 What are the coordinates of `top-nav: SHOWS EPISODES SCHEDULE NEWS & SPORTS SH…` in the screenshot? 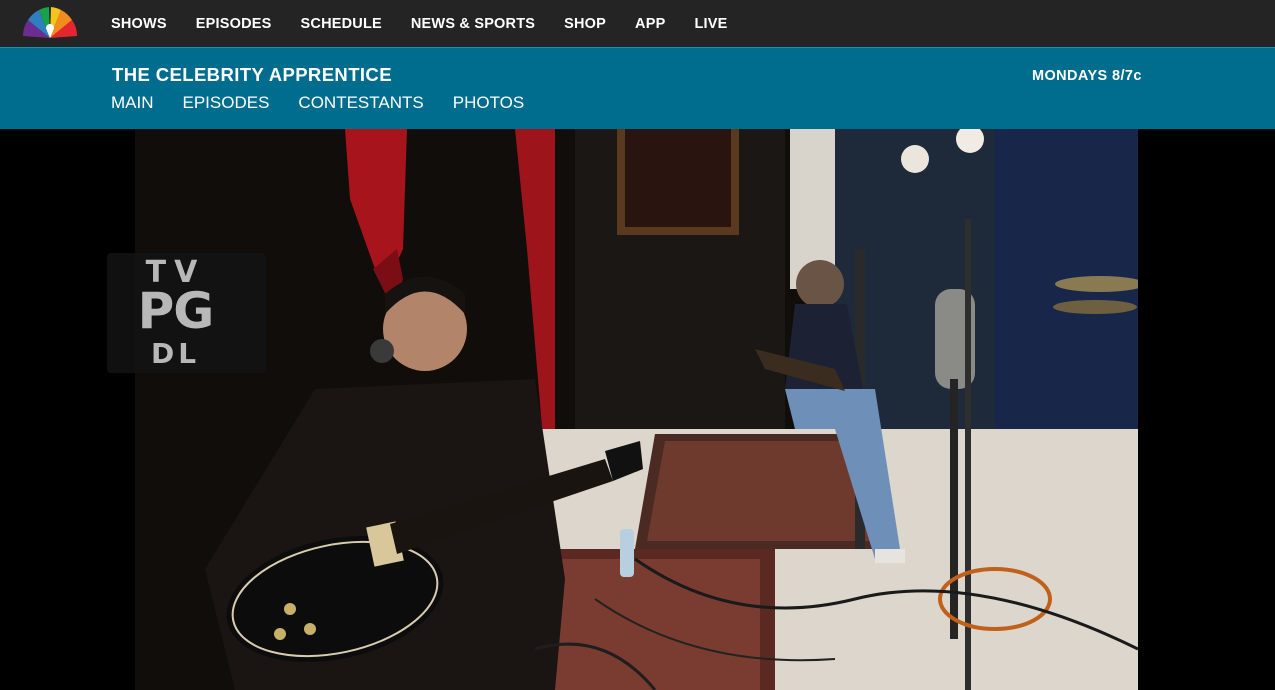 It's located at (637, 23).